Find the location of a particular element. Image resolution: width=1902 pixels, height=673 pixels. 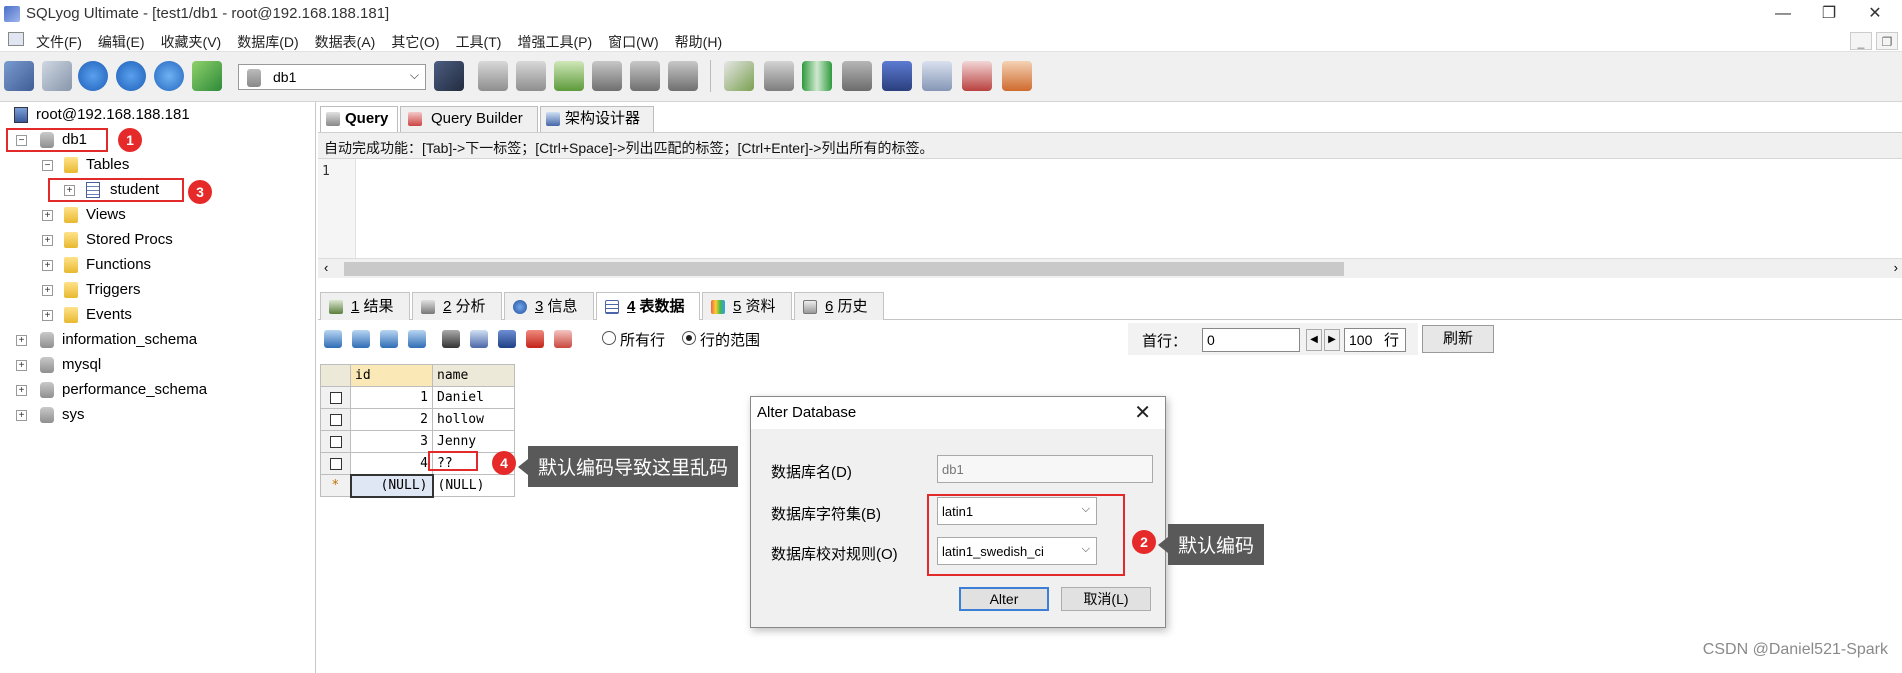

refresh-object-icon is located at coordinates (169, 76).